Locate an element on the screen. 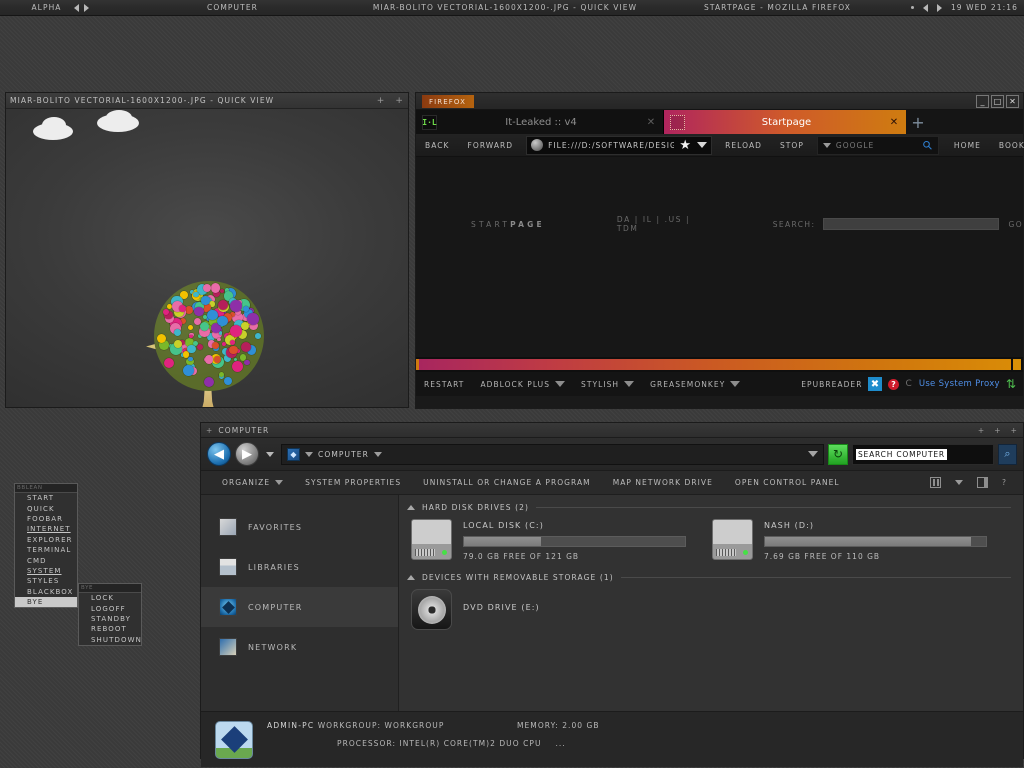  drive-item-dvd-e: DVD DRIVE (E:) is located at coordinates (548, 609).